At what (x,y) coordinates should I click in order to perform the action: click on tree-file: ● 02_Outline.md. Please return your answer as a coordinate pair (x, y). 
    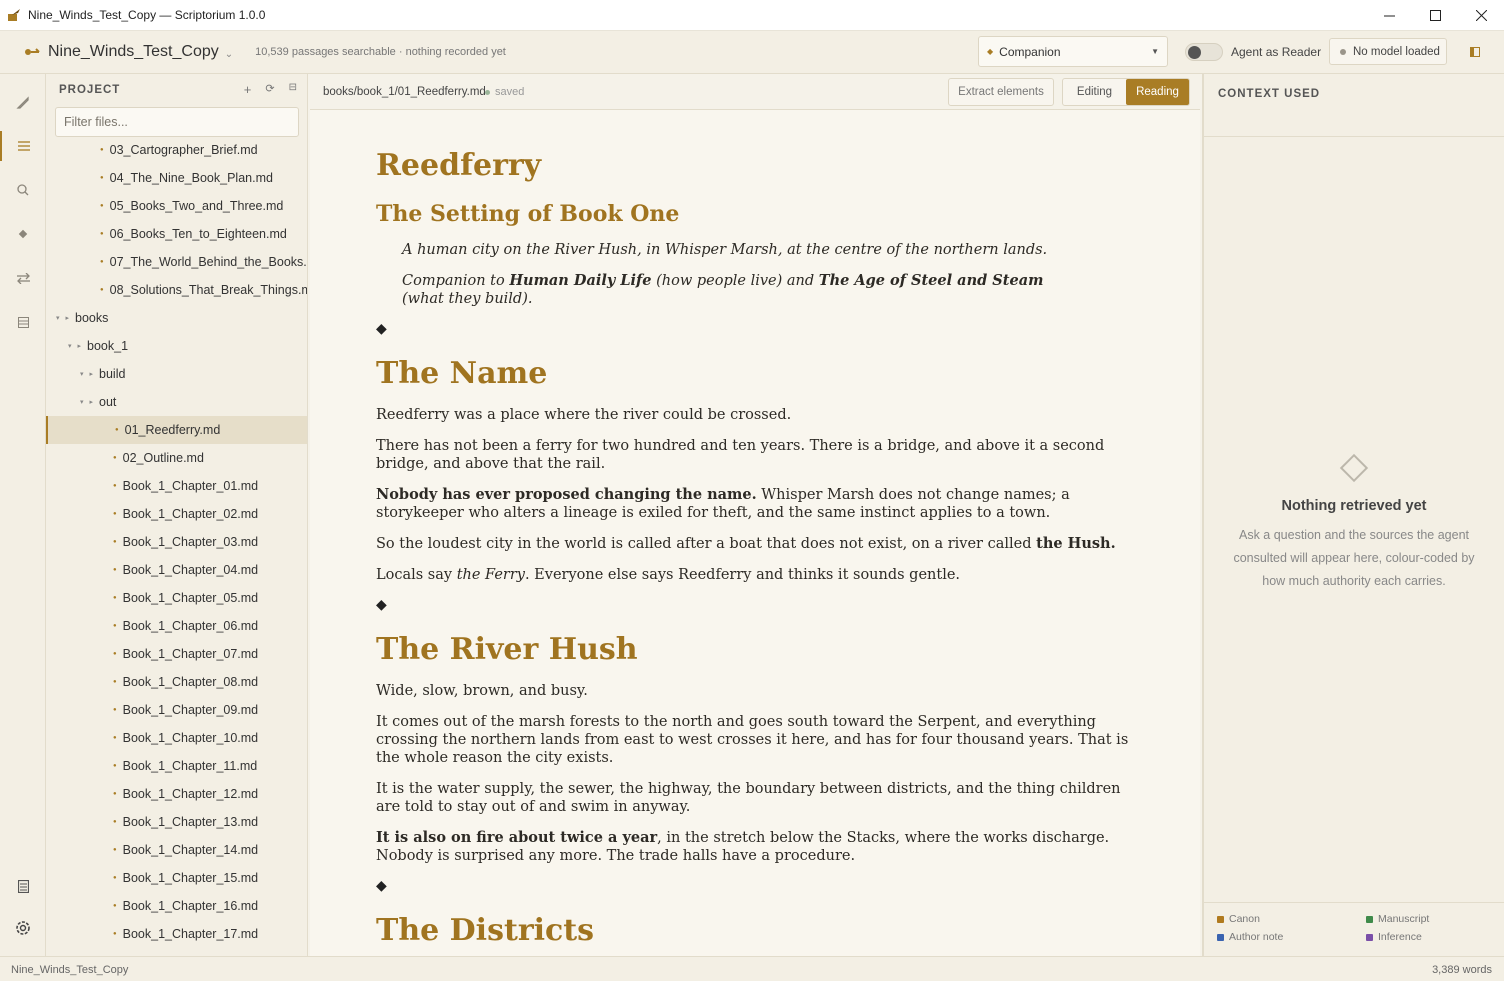
    Looking at the image, I should click on (176, 458).